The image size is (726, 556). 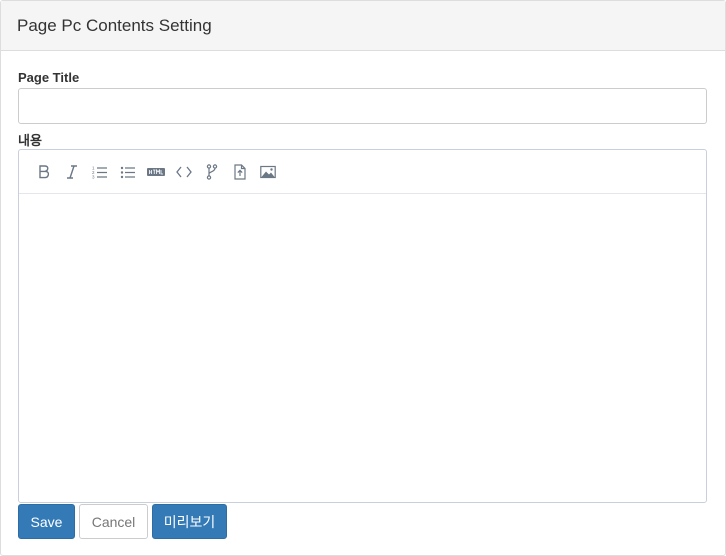 I want to click on bold-button, so click(x=44, y=172).